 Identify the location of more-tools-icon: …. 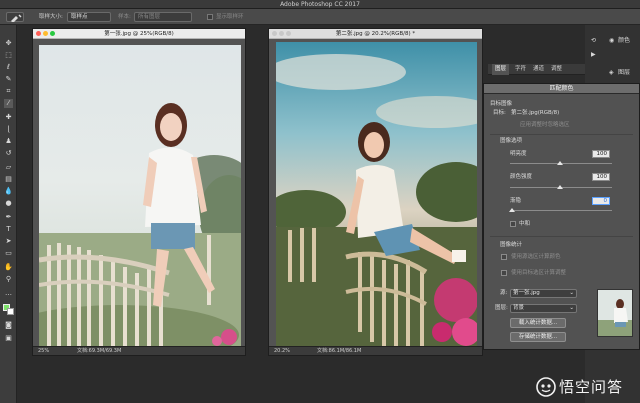
(8, 293).